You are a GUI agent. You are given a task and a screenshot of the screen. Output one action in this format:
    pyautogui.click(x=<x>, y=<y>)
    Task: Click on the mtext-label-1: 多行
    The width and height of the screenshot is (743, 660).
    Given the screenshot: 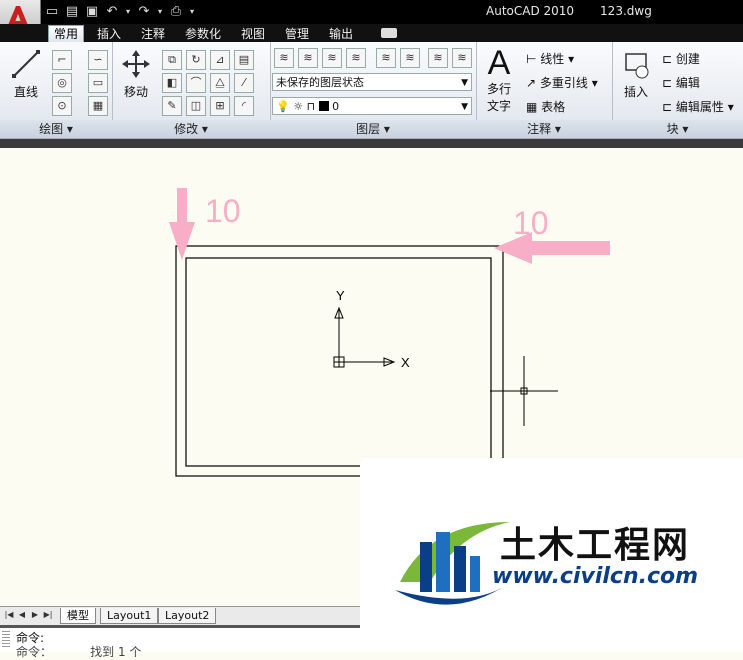 What is the action you would take?
    pyautogui.click(x=498, y=89)
    